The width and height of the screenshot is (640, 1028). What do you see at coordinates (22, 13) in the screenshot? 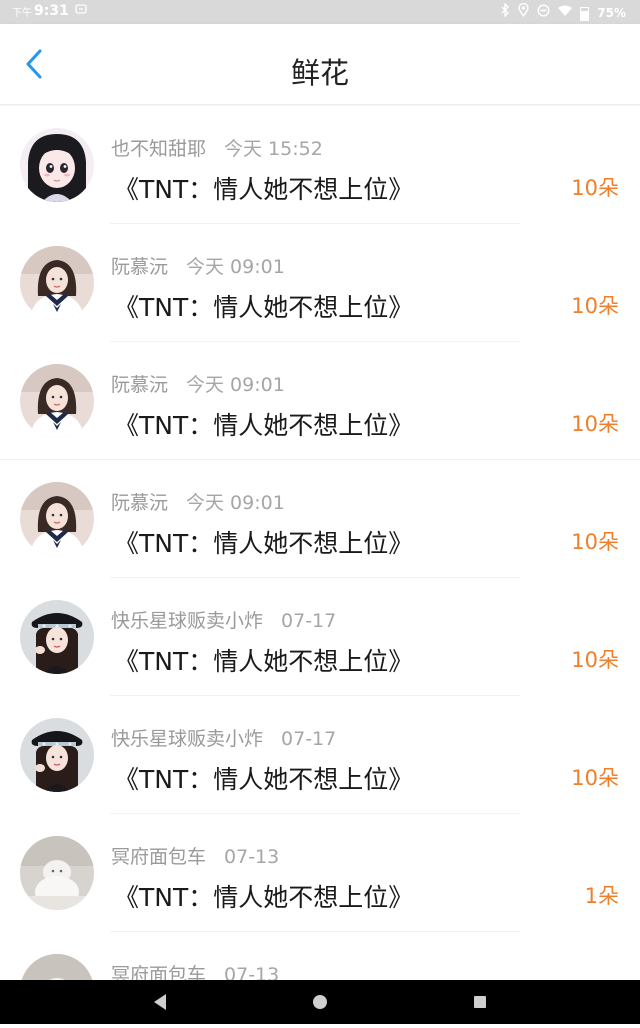
I see `status-ampm: 下午` at bounding box center [22, 13].